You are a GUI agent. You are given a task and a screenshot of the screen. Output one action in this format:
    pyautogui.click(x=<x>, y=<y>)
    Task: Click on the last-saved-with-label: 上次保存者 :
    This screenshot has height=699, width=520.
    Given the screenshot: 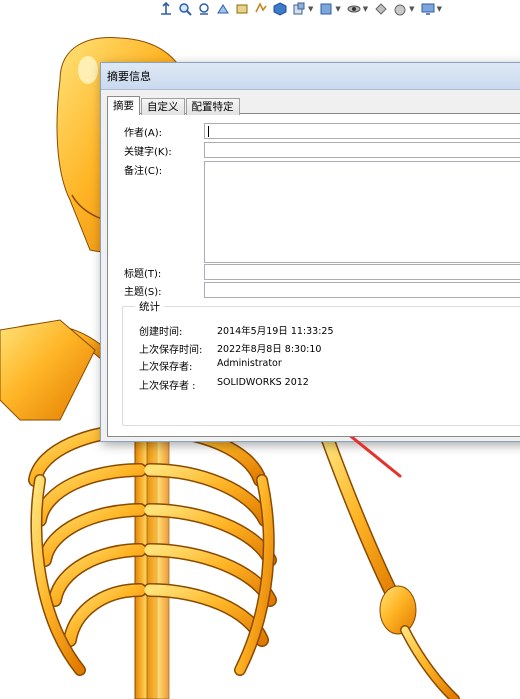 What is the action you would take?
    pyautogui.click(x=167, y=386)
    